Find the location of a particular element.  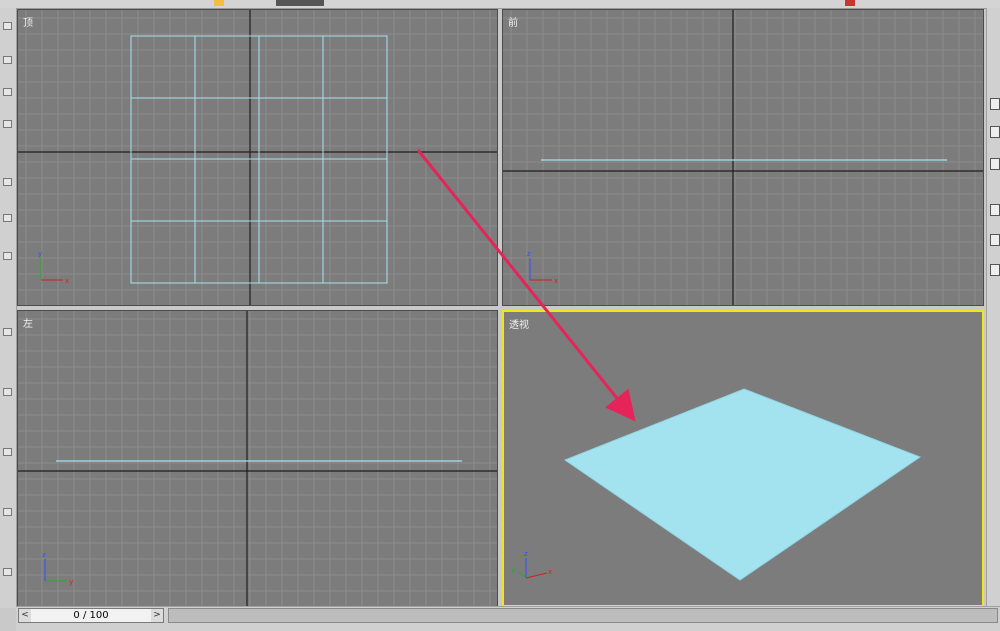

axis-tripod-icon: y x is located at coordinates (53, 267).